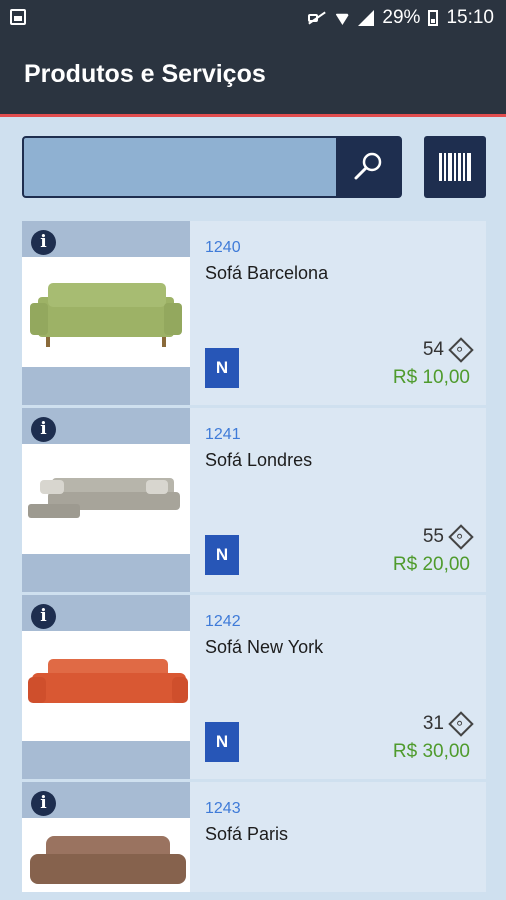 This screenshot has height=900, width=506. I want to click on gallery-icon, so click(18, 17).